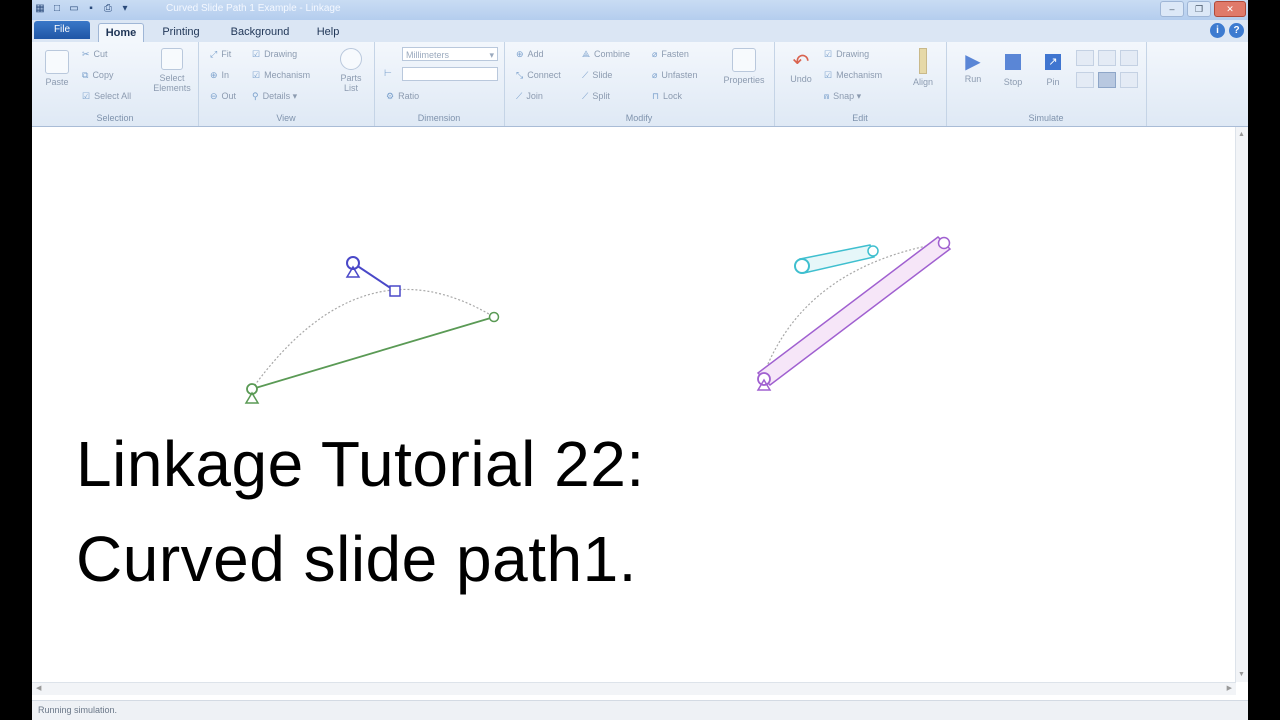 The width and height of the screenshot is (1280, 720). I want to click on run-button: ▶ Run, so click(973, 67).